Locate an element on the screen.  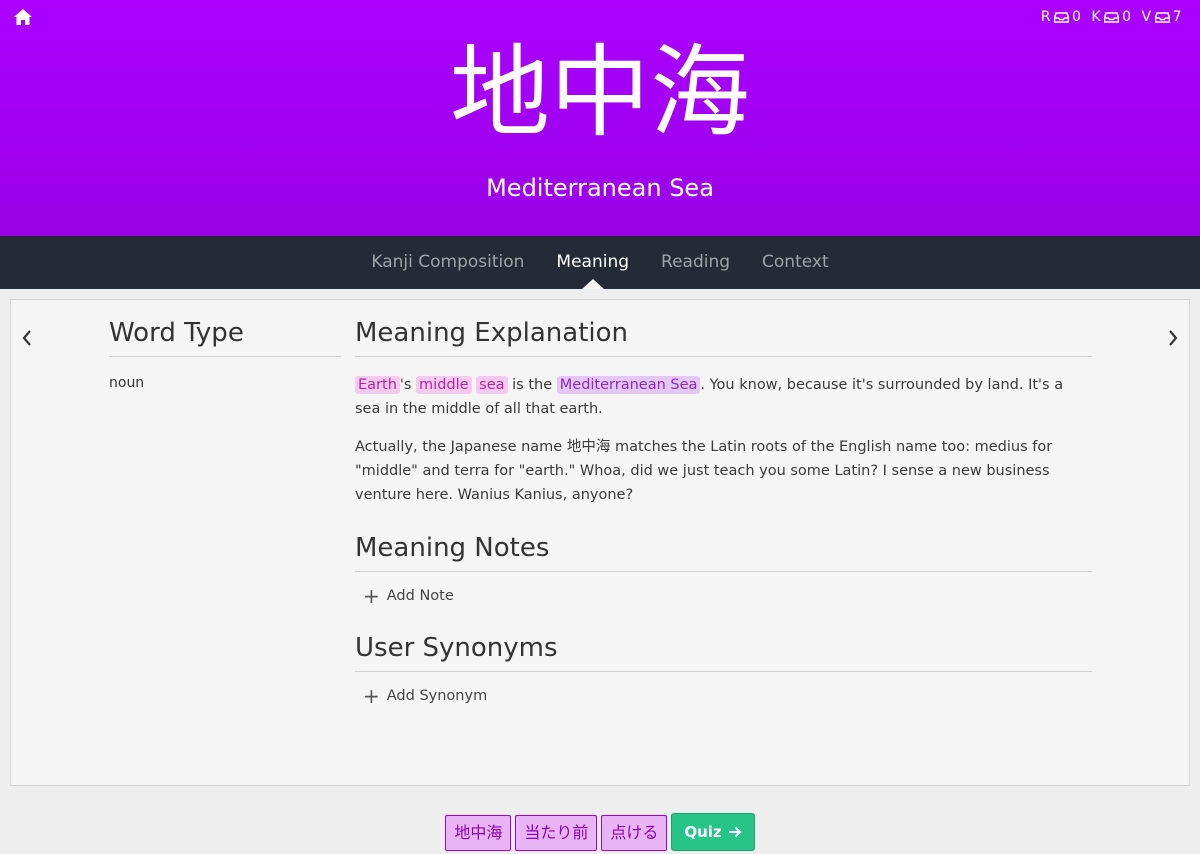
quiz-button: Quiz is located at coordinates (713, 832).